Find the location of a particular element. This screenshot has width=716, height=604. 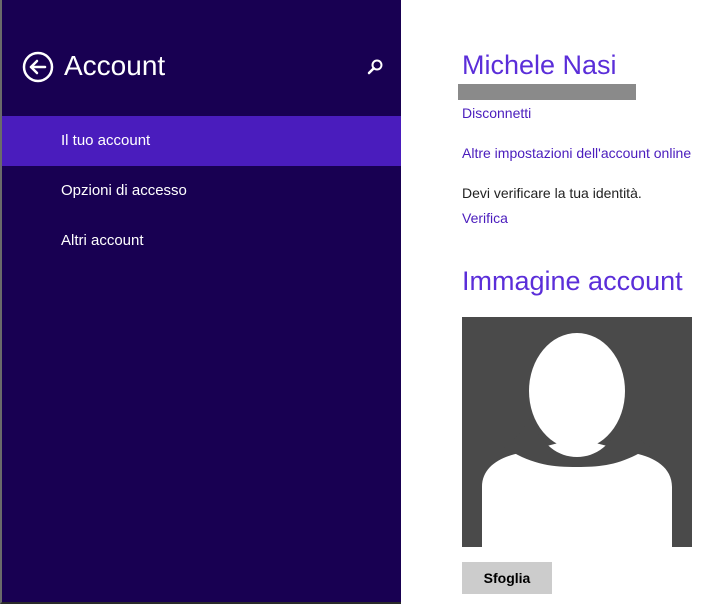

browse-button: Sfoglia is located at coordinates (507, 578).